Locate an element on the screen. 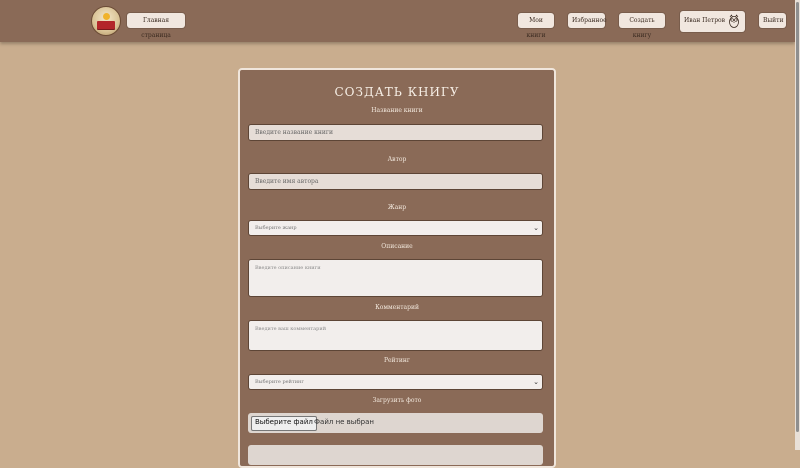 The height and width of the screenshot is (468, 800). book-name-label: Название книги is located at coordinates (397, 110).